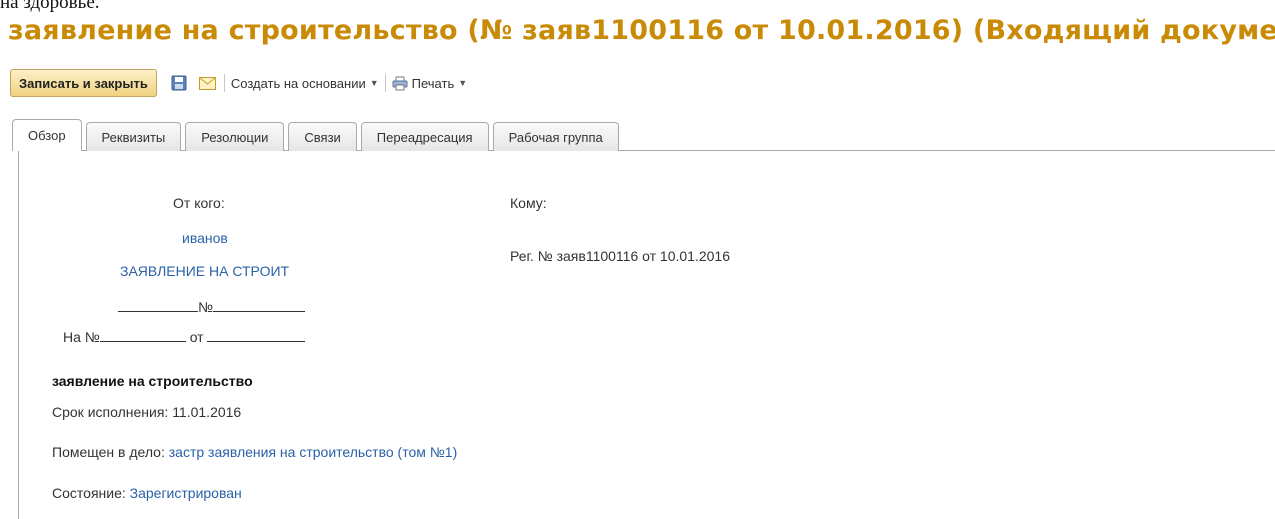  Describe the element at coordinates (620, 256) in the screenshot. I see `registration-info: Рег. № заяв1100116 от 10.01.2016` at that location.